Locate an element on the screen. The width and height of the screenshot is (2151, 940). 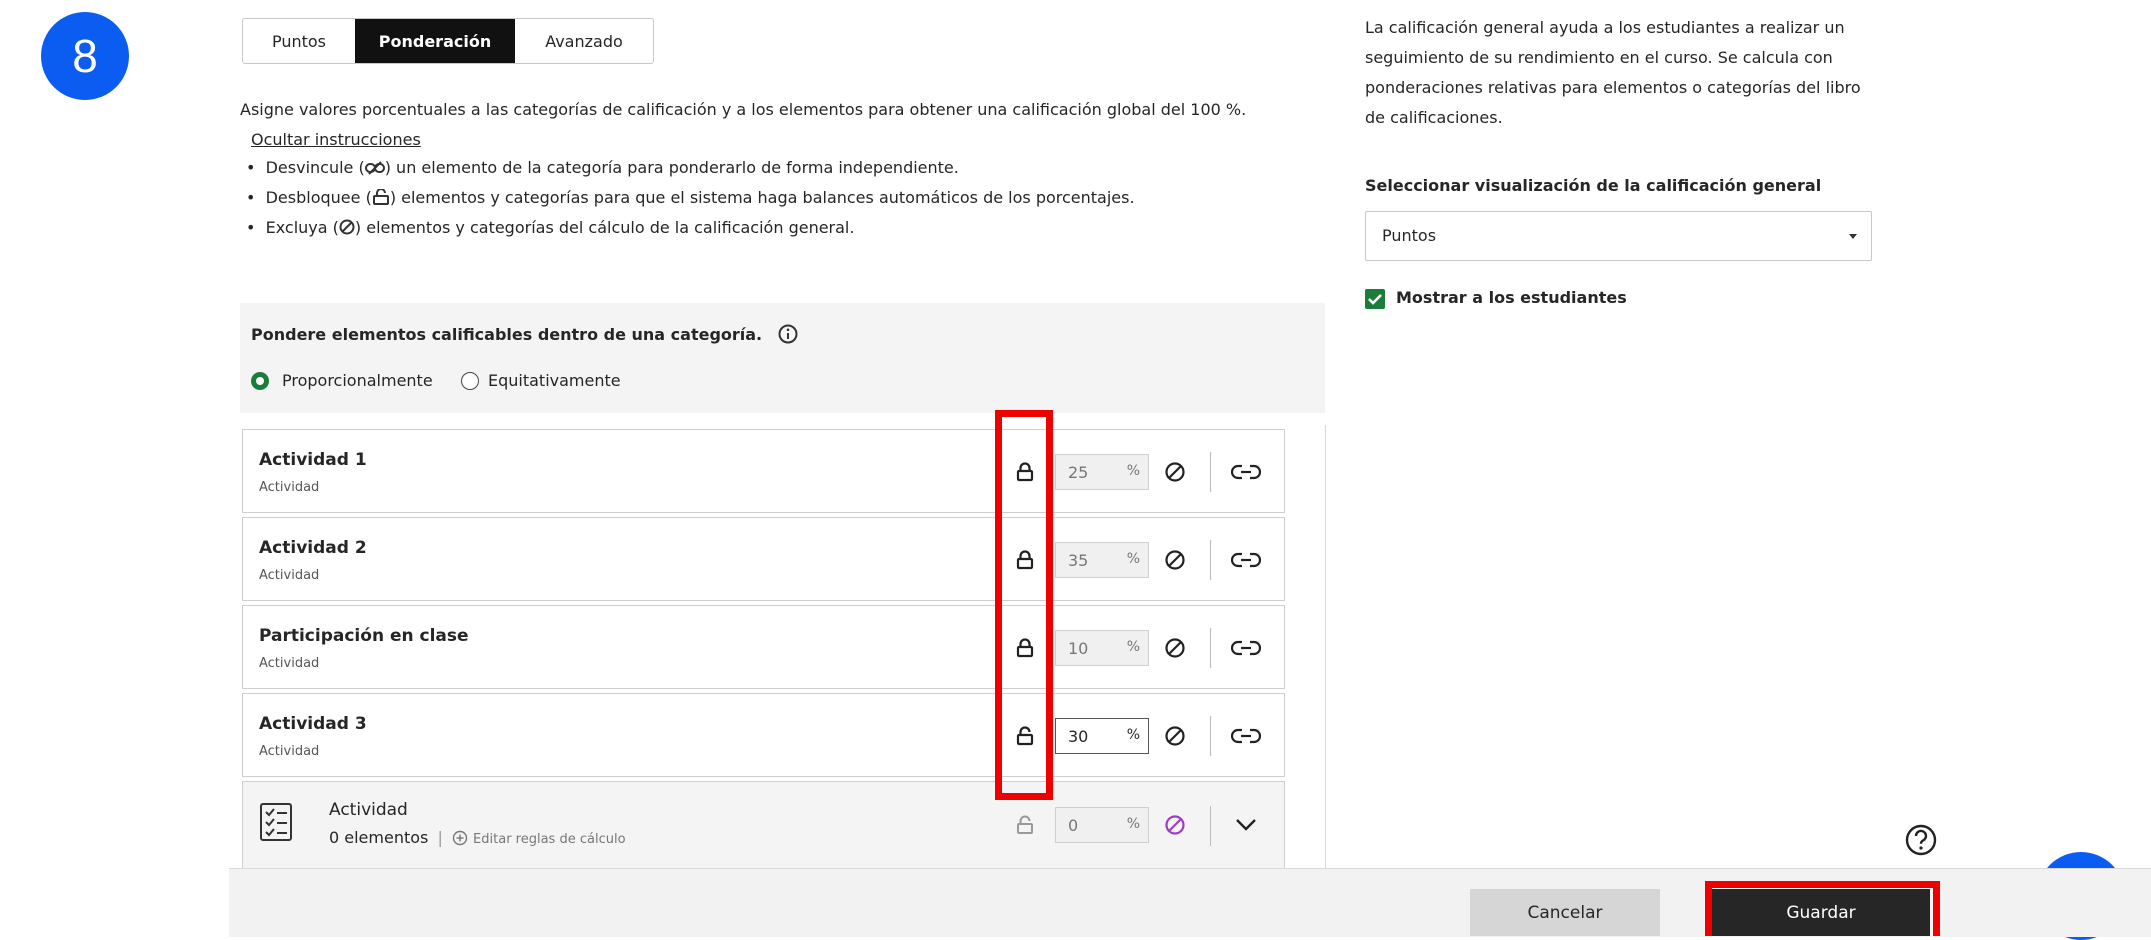
check-icon is located at coordinates (1375, 299).